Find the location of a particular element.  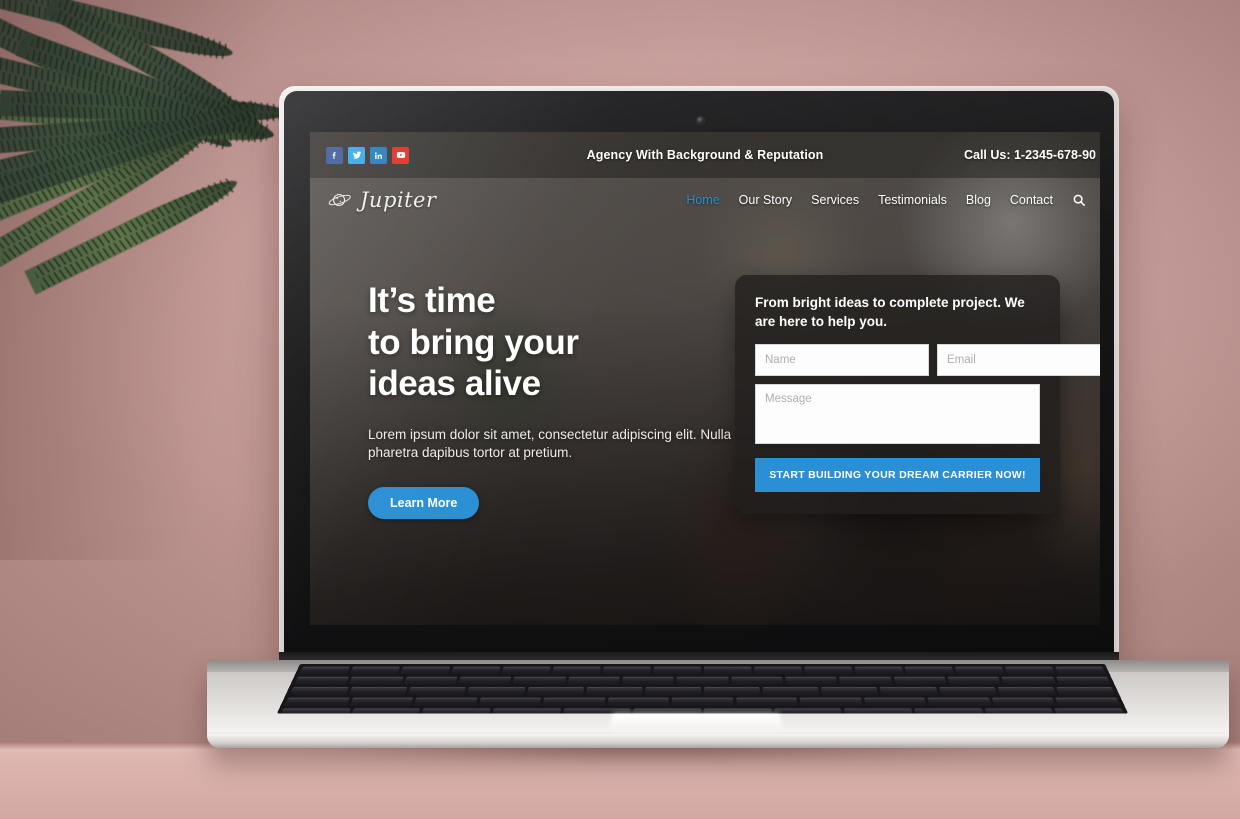

webcam-icon is located at coordinates (700, 120).